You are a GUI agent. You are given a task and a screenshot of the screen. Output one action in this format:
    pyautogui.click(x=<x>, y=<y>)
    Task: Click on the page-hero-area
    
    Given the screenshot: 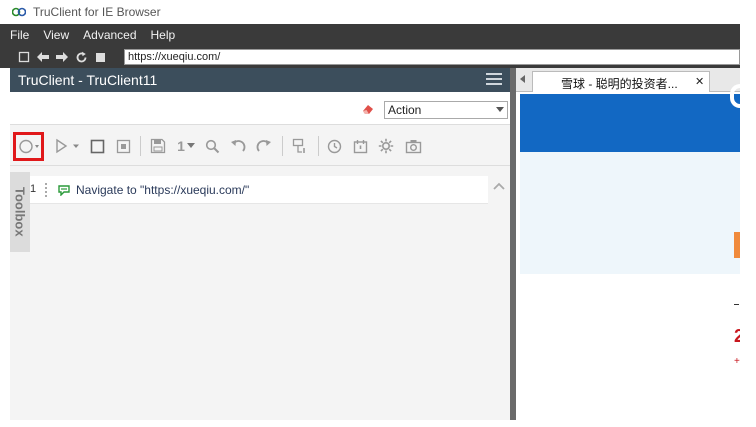 What is the action you would take?
    pyautogui.click(x=630, y=213)
    